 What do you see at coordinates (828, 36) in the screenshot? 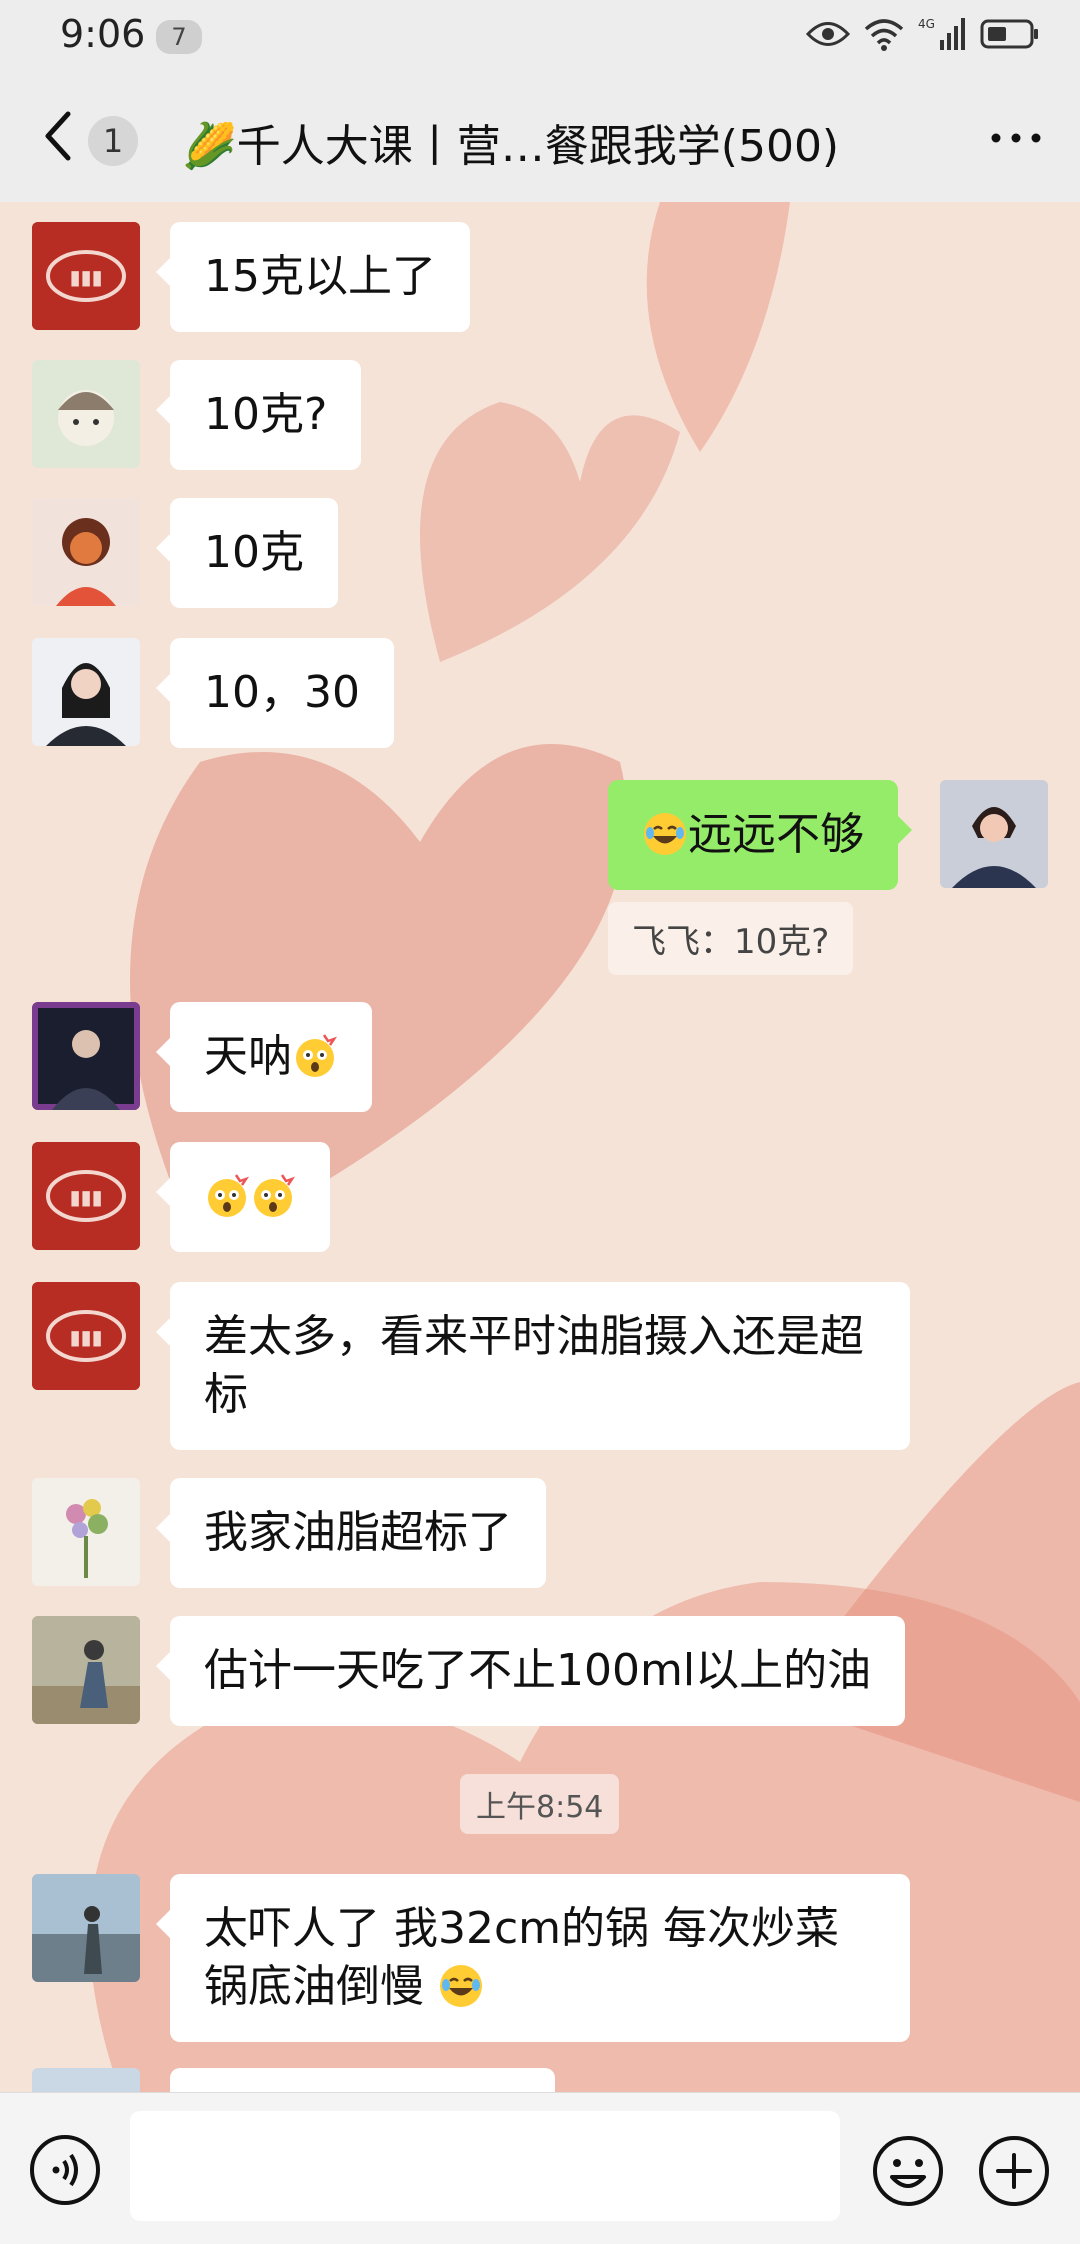
I see `eye-icon` at bounding box center [828, 36].